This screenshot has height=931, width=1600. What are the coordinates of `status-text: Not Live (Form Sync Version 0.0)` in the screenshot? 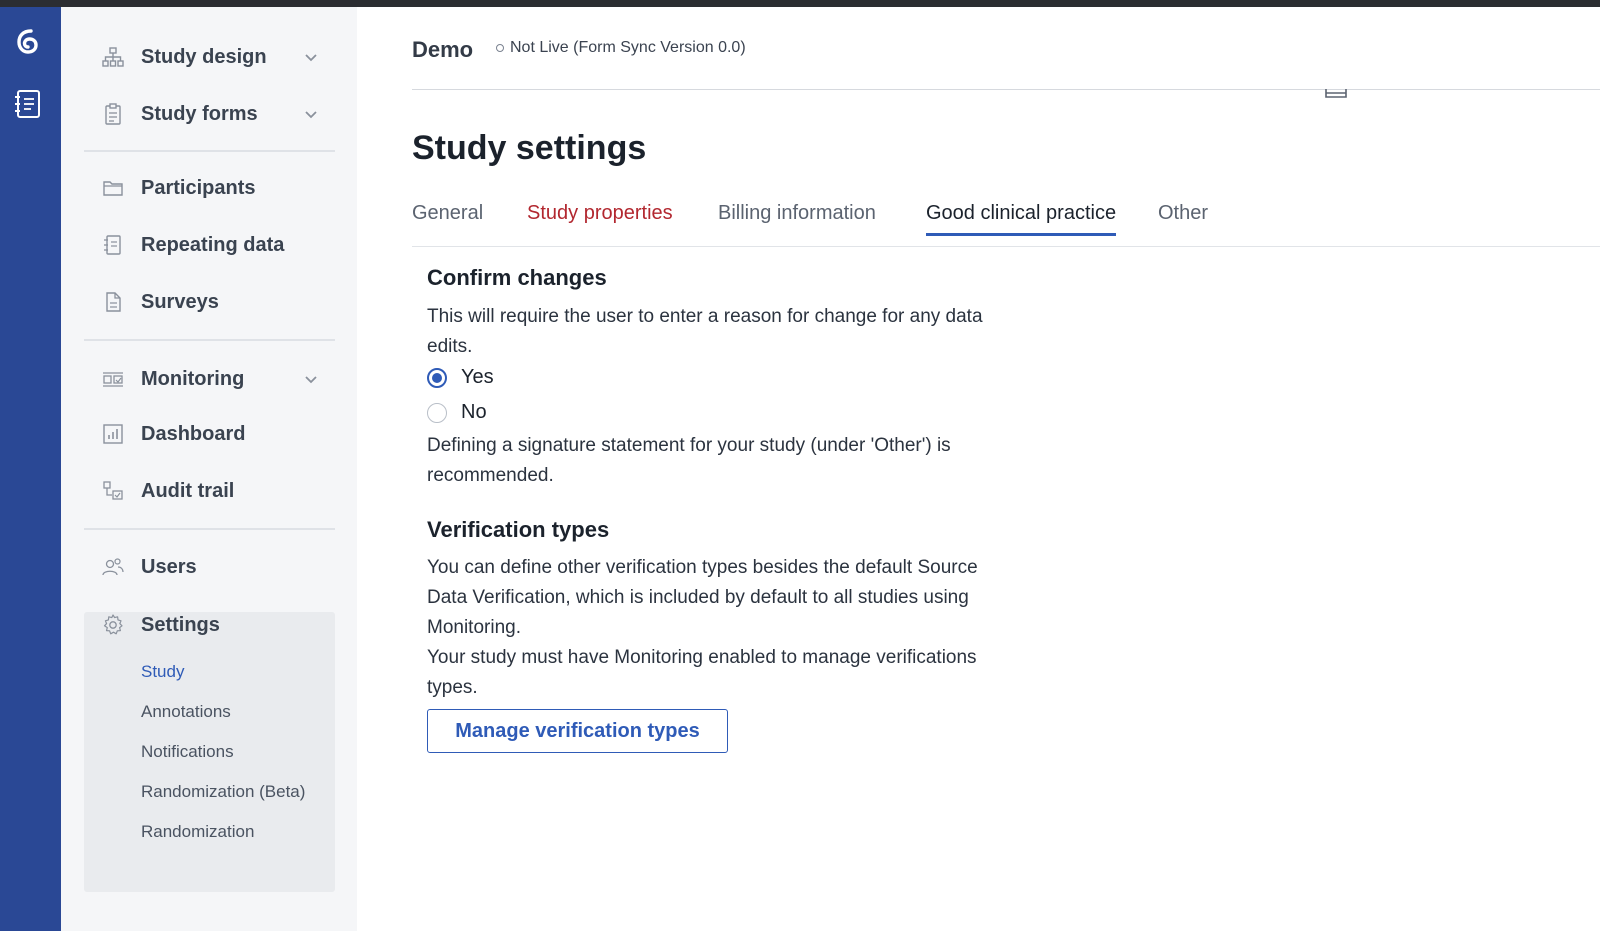 It's located at (628, 47).